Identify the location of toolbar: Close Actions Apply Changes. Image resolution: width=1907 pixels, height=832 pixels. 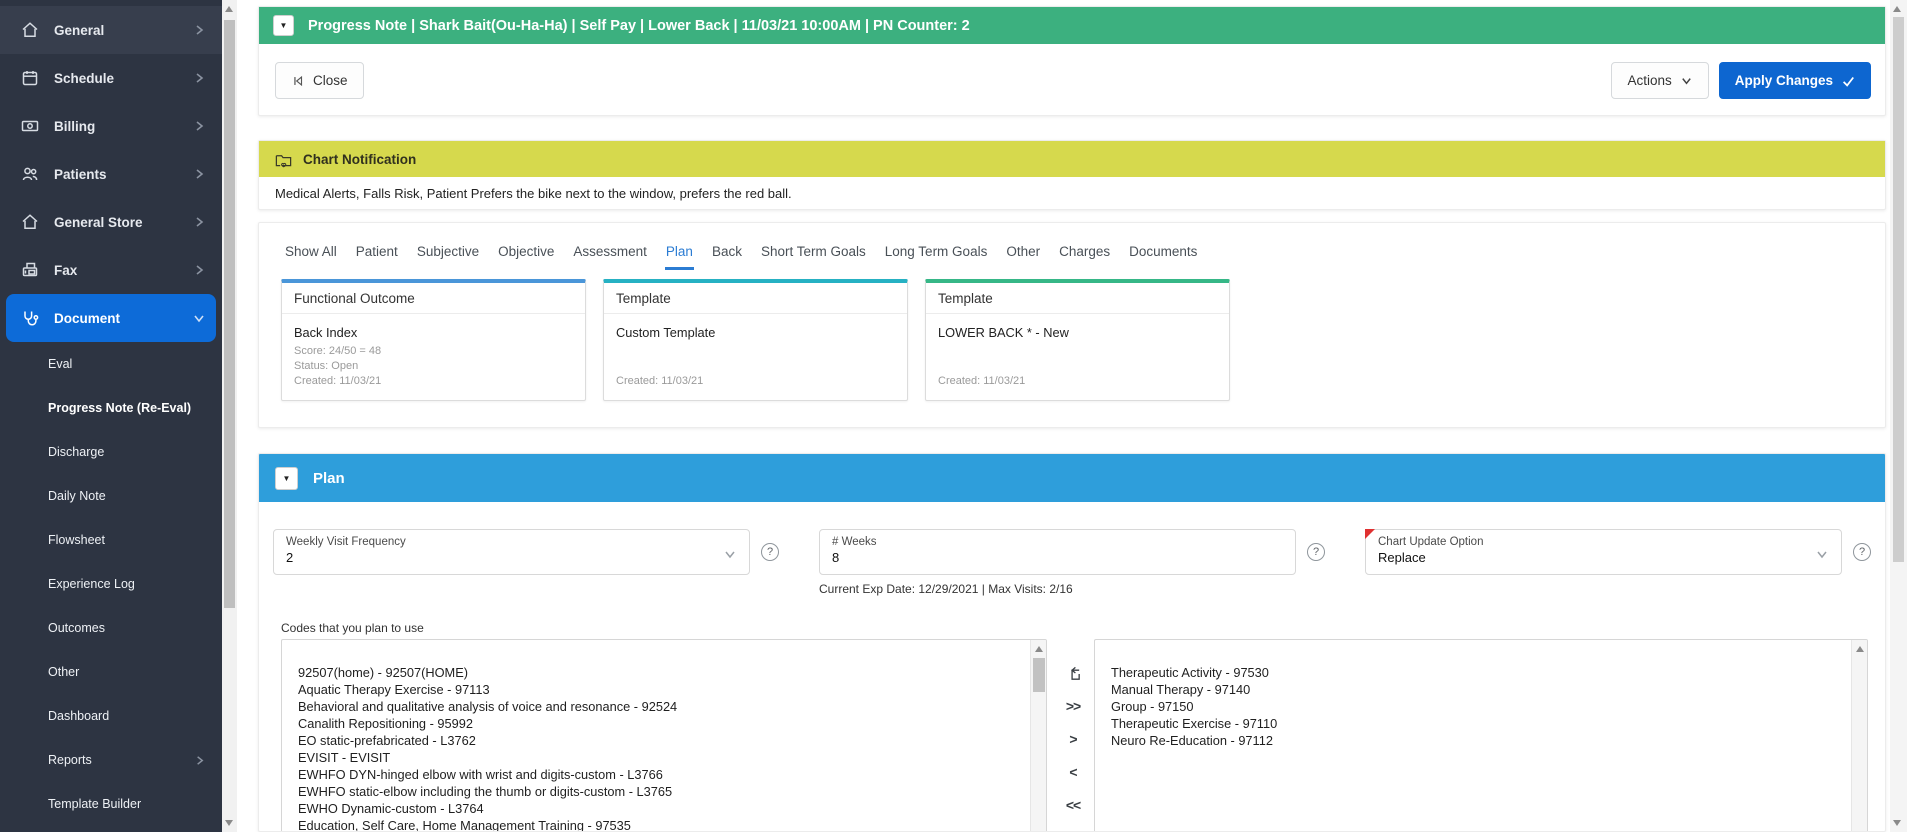
(1072, 80).